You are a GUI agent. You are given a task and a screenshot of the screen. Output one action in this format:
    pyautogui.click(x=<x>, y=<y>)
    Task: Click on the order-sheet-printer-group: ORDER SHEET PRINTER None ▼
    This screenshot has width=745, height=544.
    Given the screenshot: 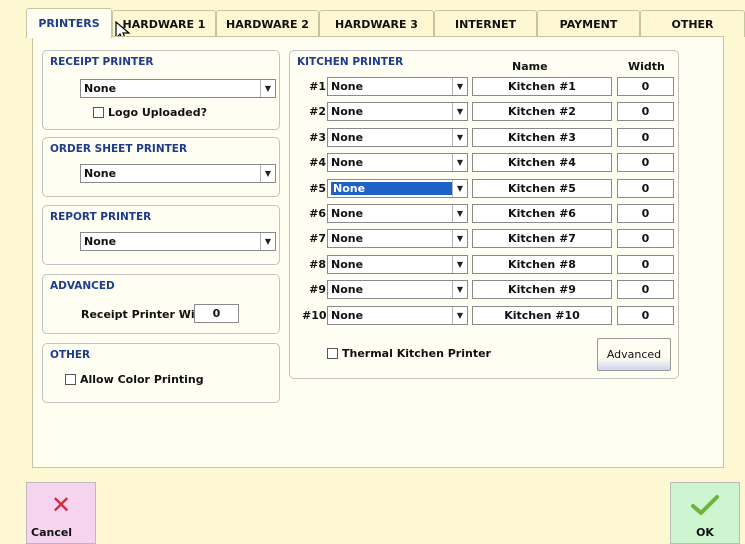 What is the action you would take?
    pyautogui.click(x=161, y=167)
    